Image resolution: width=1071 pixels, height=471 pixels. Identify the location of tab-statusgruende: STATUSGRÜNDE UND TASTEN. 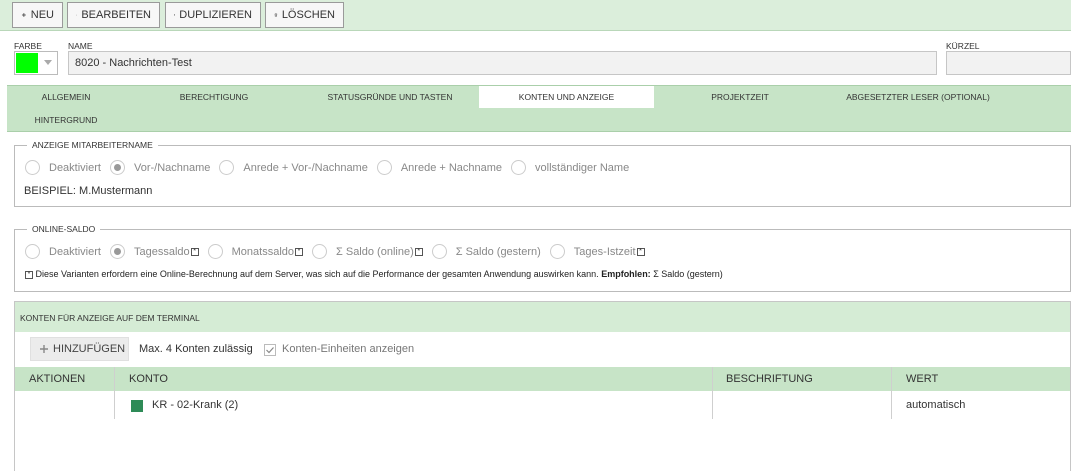
(390, 97).